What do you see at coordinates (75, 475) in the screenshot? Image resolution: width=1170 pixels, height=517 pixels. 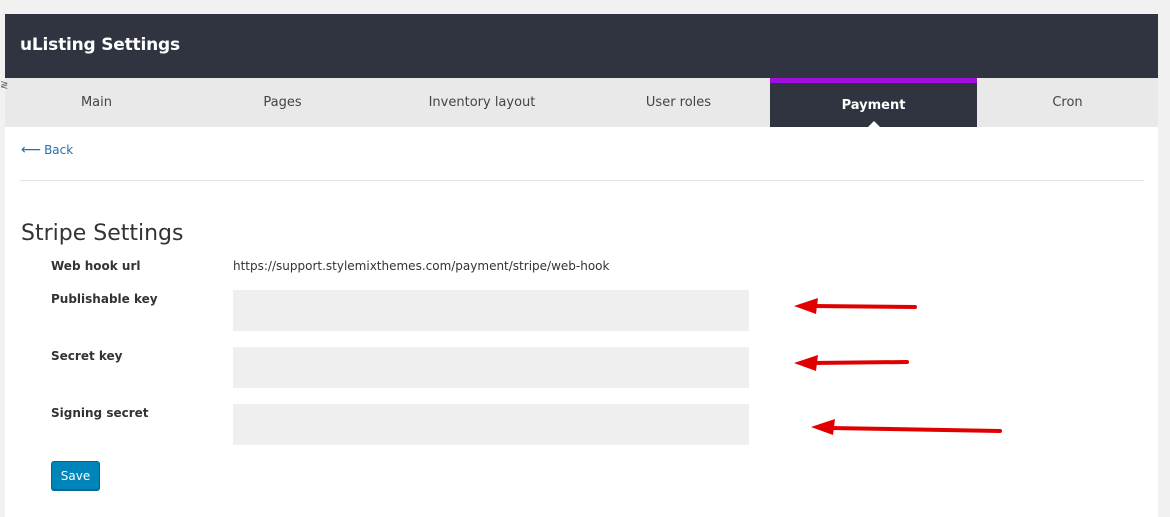 I see `save-button: Save` at bounding box center [75, 475].